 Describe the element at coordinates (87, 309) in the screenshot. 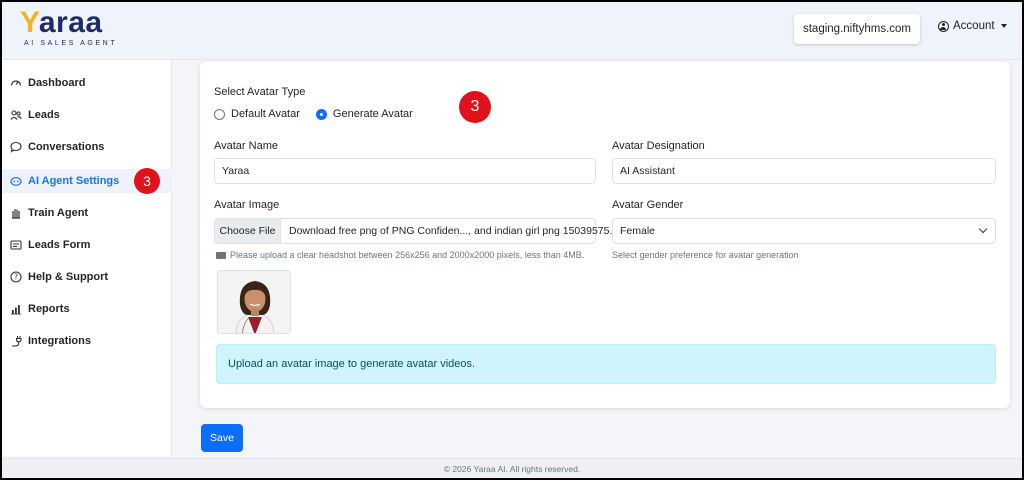

I see `sidebar-item-reports: Reports` at that location.